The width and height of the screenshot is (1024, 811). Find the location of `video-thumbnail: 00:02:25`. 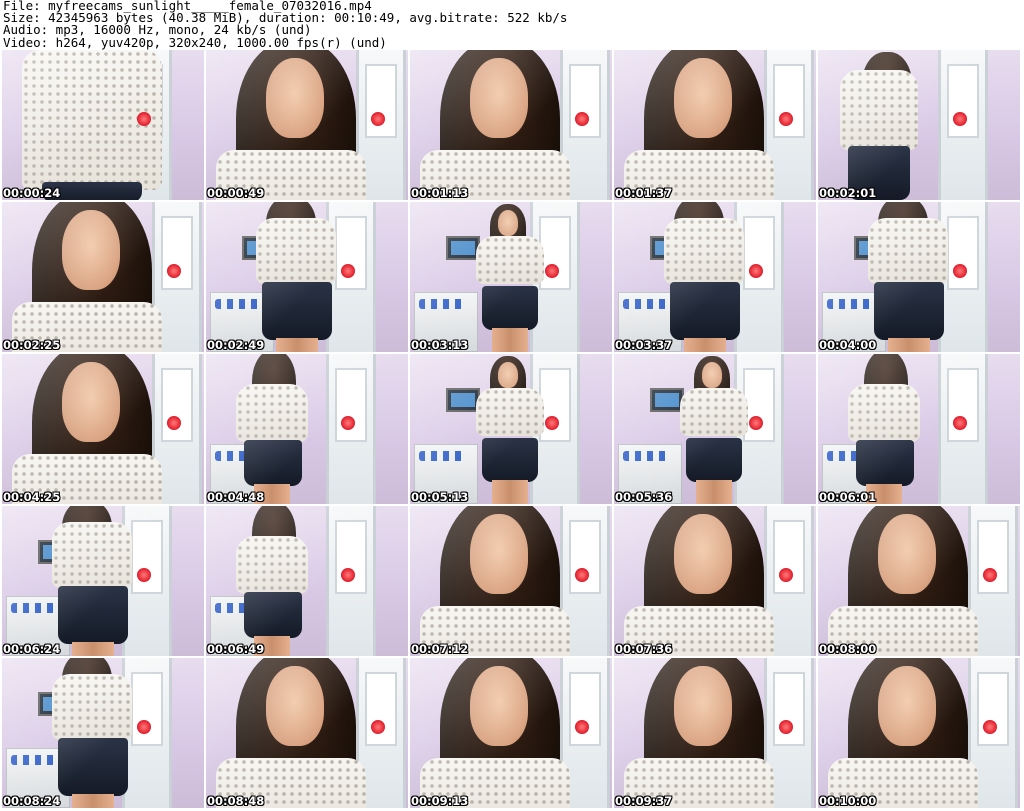

video-thumbnail: 00:02:25 is located at coordinates (103, 277).